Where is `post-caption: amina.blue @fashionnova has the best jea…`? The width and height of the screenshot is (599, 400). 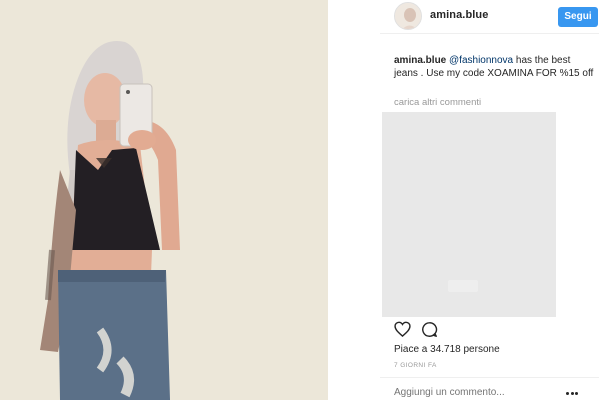 post-caption: amina.blue @fashionnova has the best jea… is located at coordinates (494, 67).